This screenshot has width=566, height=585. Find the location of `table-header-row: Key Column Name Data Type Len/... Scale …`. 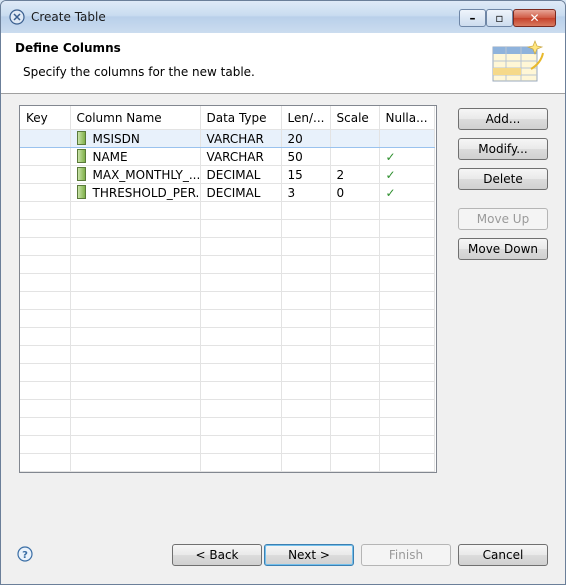

table-header-row: Key Column Name Data Type Len/... Scale … is located at coordinates (227, 118).